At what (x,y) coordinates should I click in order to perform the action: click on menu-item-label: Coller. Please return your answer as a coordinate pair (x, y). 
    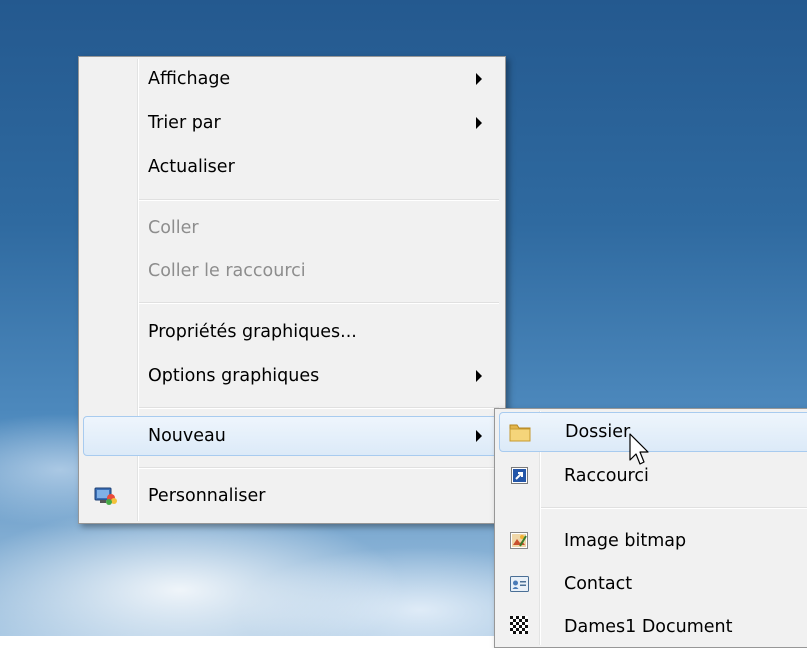
    Looking at the image, I should click on (173, 228).